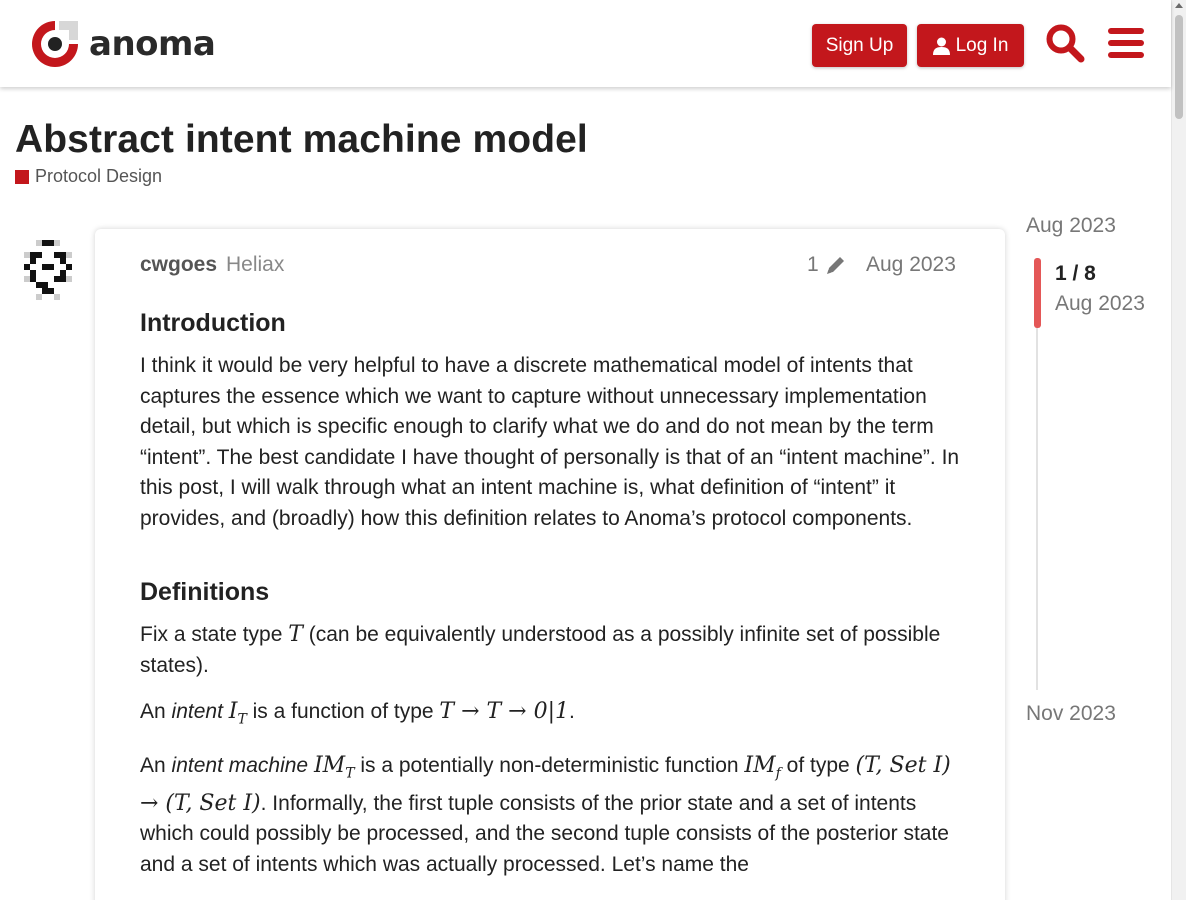  I want to click on term-intent: intent, so click(197, 711).